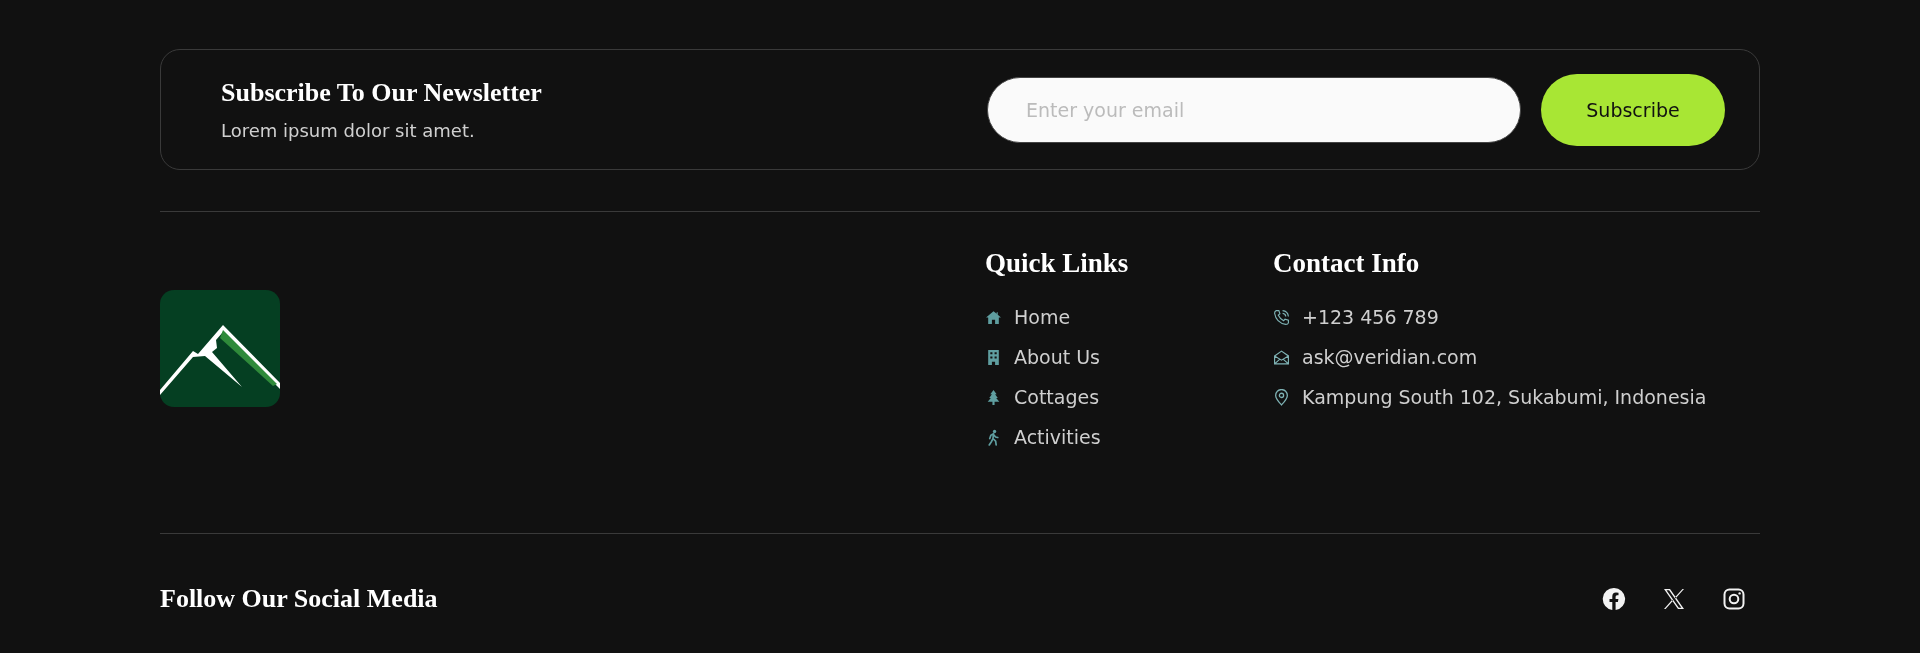 This screenshot has height=653, width=1920. What do you see at coordinates (1347, 263) in the screenshot?
I see `contact-info-heading: Contact Info` at bounding box center [1347, 263].